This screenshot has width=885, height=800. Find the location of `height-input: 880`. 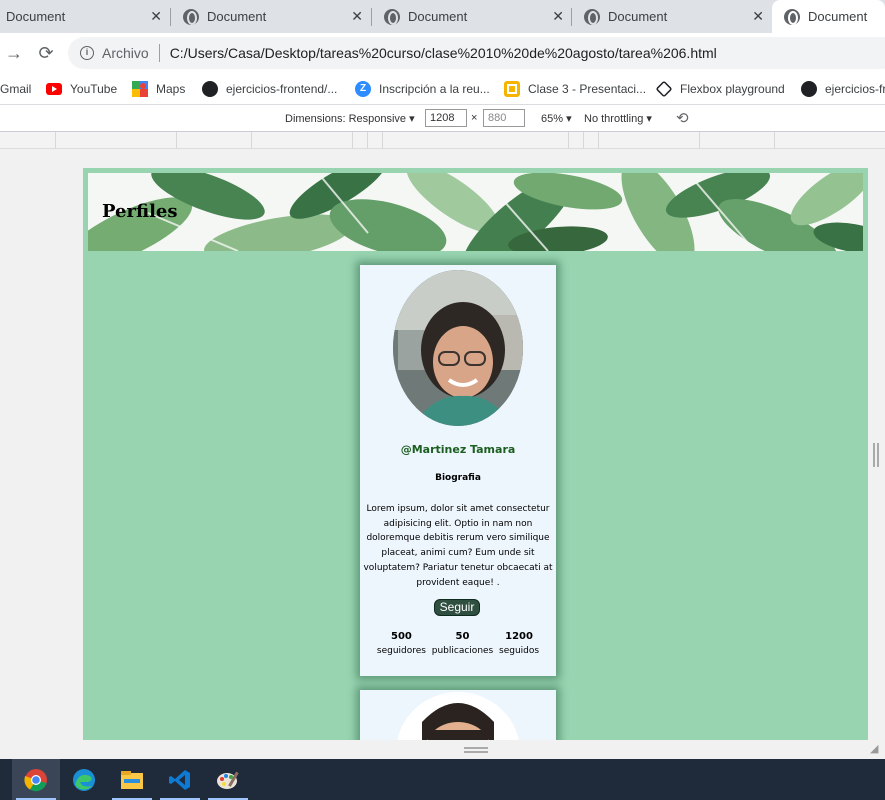

height-input: 880 is located at coordinates (504, 118).